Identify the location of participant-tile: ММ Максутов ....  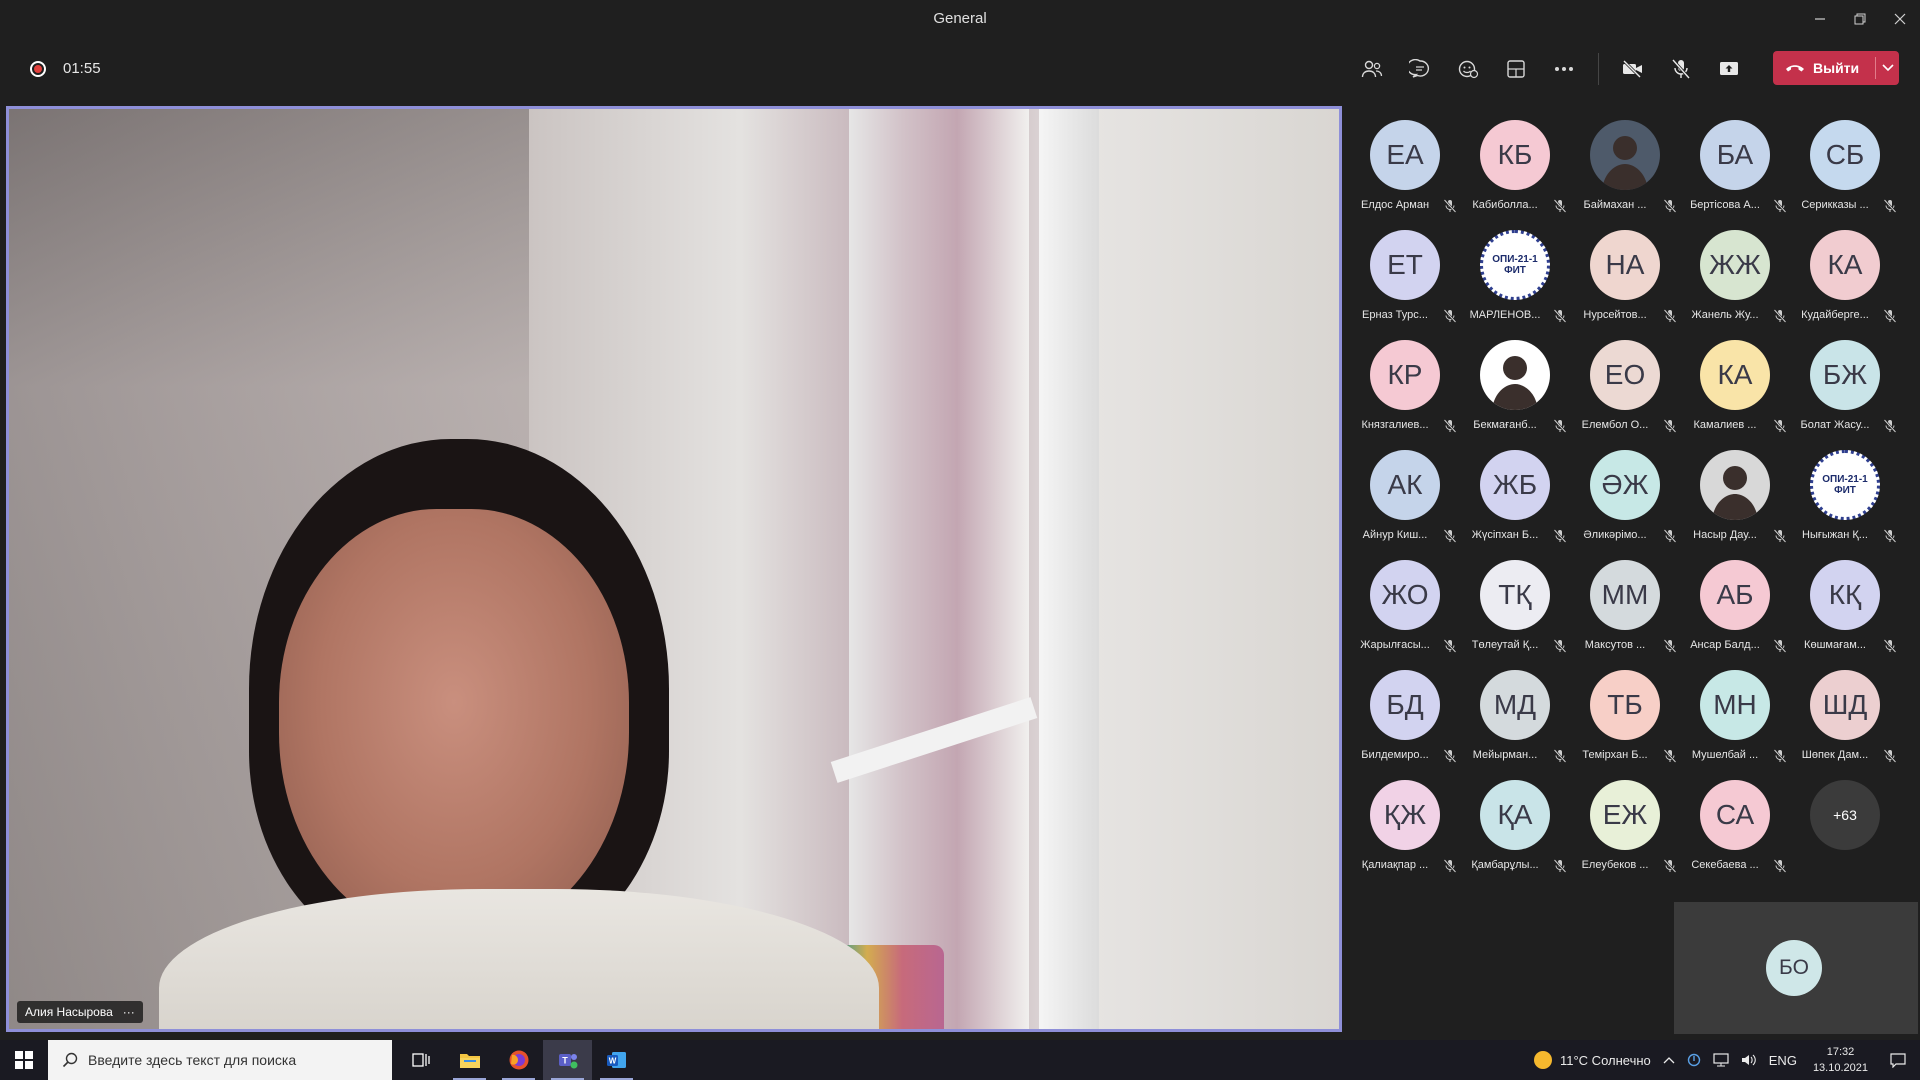
(1625, 607).